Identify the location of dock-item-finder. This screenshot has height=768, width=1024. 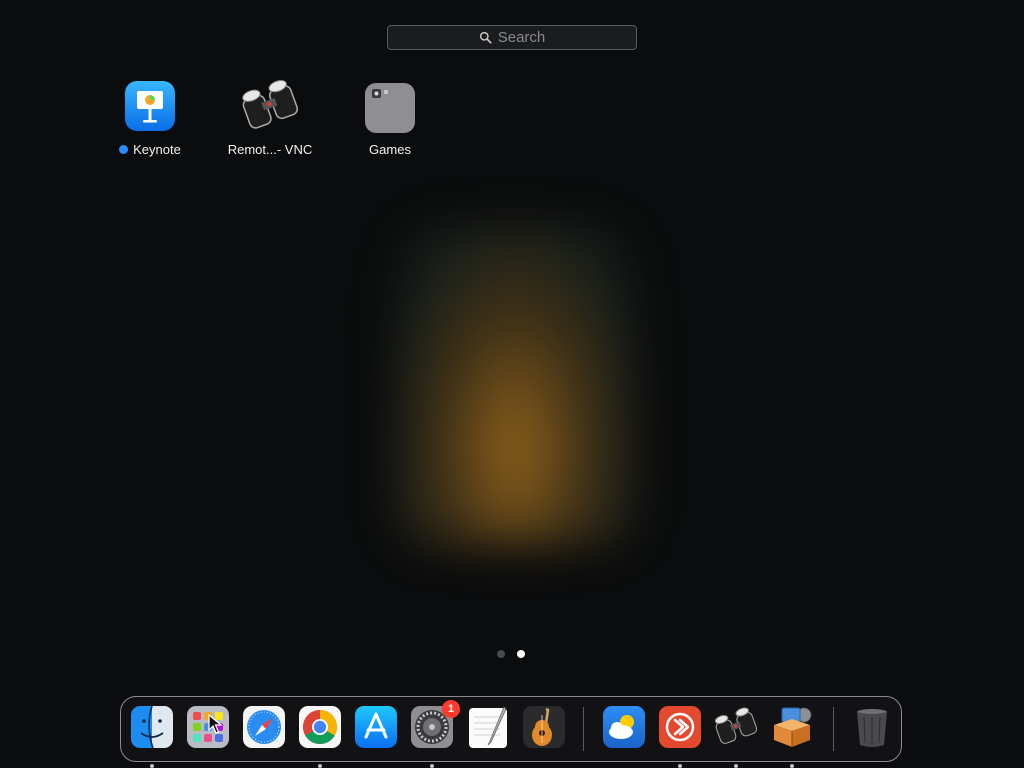
(152, 736).